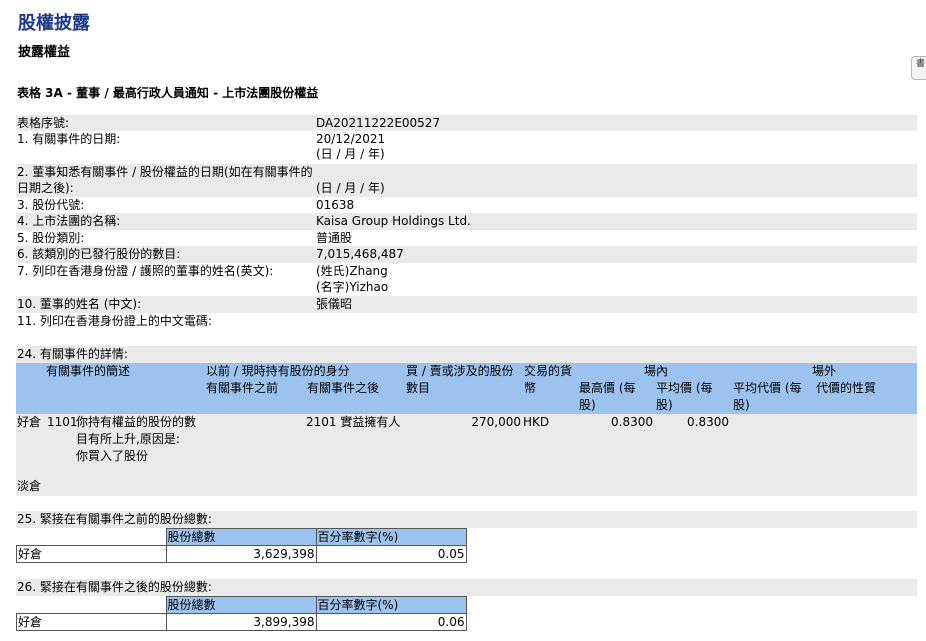 The width and height of the screenshot is (926, 641). What do you see at coordinates (466, 354) in the screenshot?
I see `section-24-caption: 24. 有關事件的詳情:` at bounding box center [466, 354].